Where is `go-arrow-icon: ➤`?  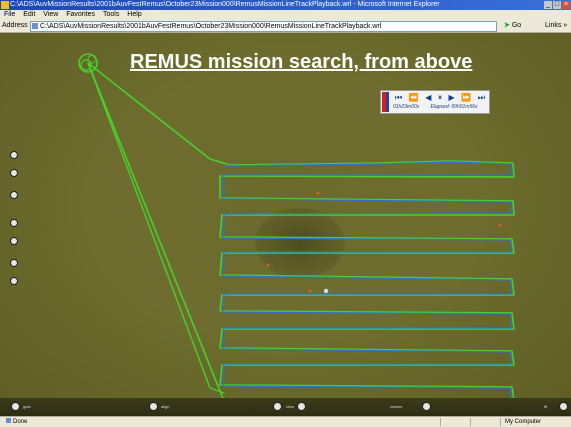 go-arrow-icon: ➤ is located at coordinates (507, 25).